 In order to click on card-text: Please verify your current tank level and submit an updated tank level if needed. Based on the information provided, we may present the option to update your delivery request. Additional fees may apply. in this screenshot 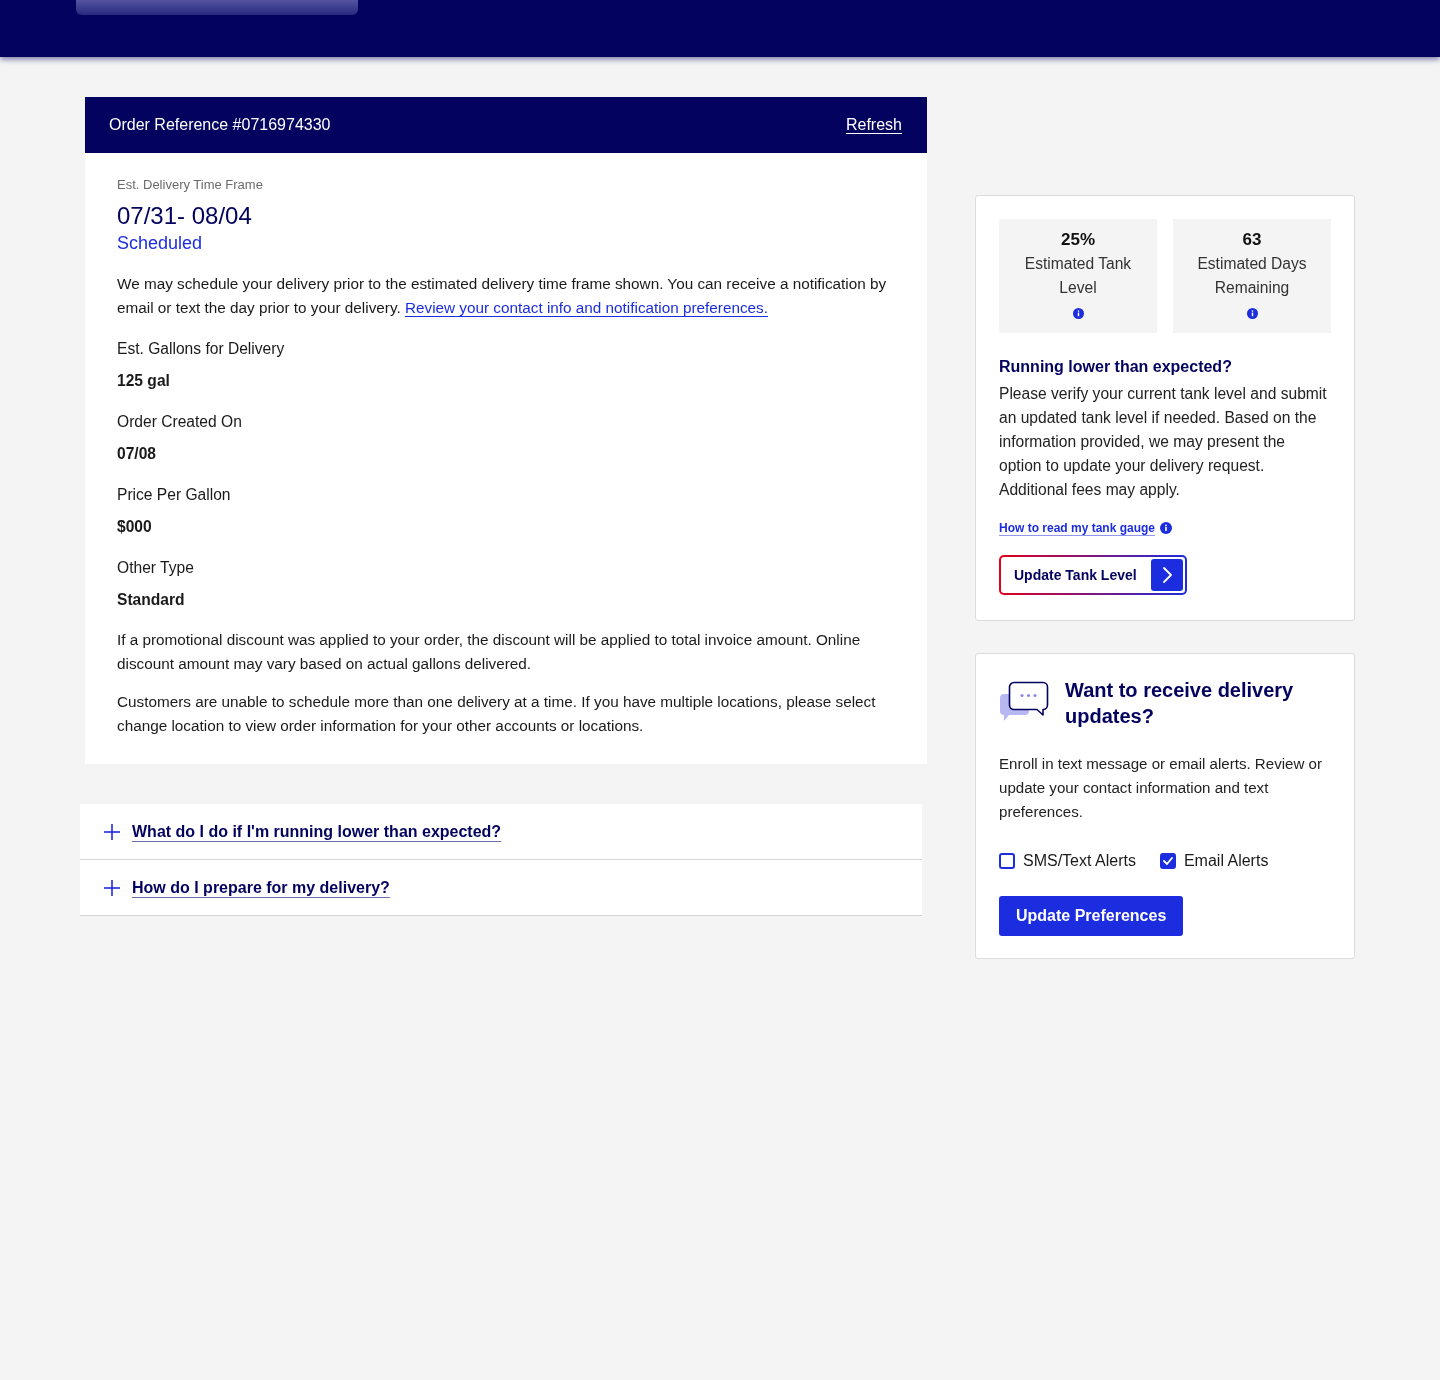, I will do `click(1163, 442)`.